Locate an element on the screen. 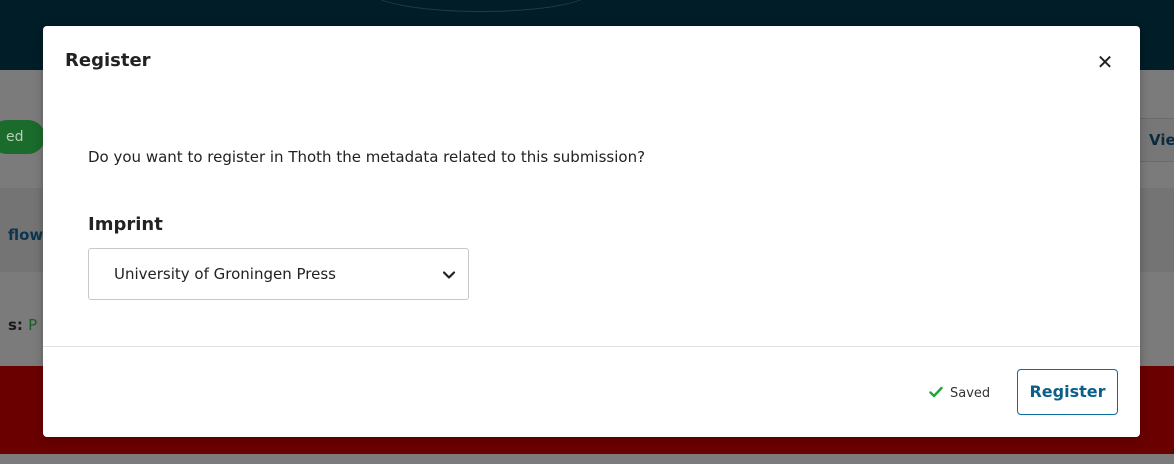 This screenshot has height=464, width=1174. check-icon is located at coordinates (936, 392).